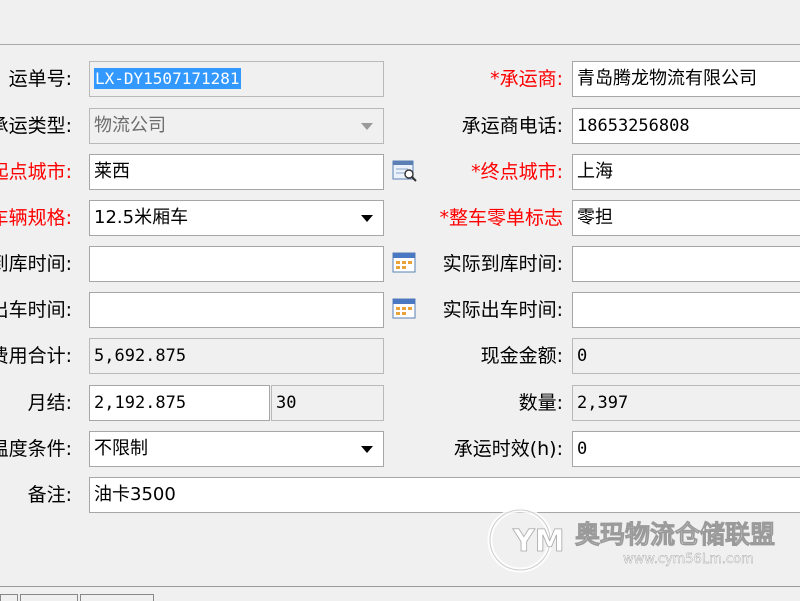  I want to click on actual-depart-time-label: 实际出车时间:, so click(502, 310).